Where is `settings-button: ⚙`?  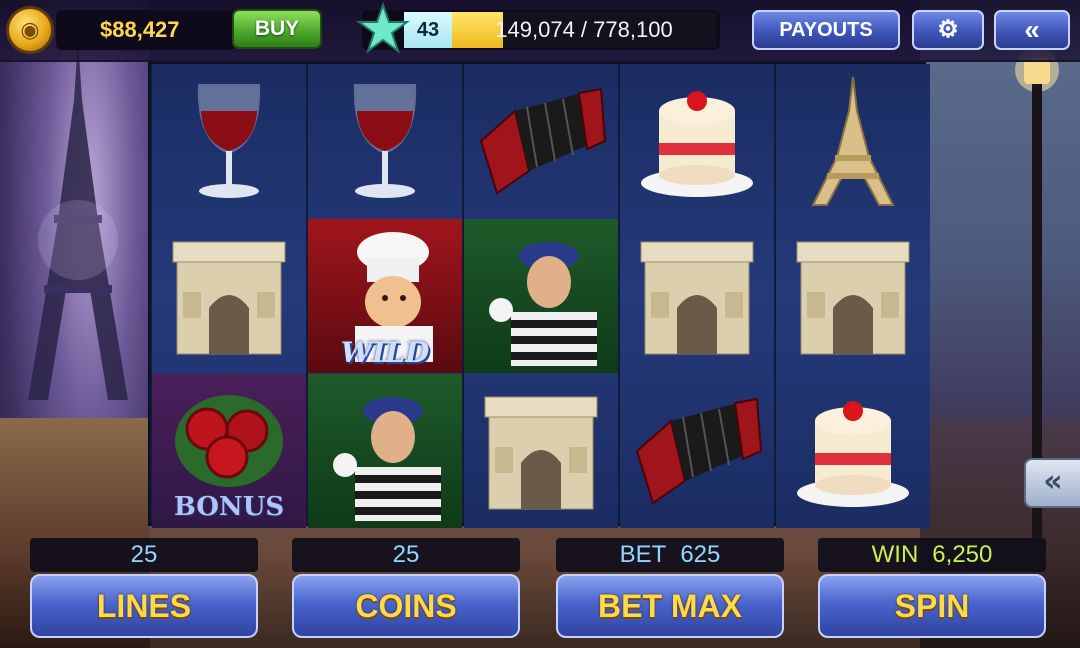
settings-button: ⚙ is located at coordinates (948, 30).